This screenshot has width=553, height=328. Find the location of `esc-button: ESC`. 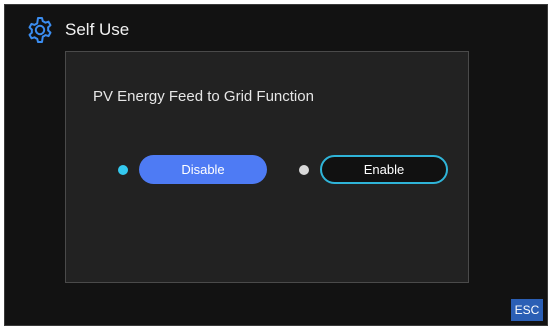

esc-button: ESC is located at coordinates (527, 310).